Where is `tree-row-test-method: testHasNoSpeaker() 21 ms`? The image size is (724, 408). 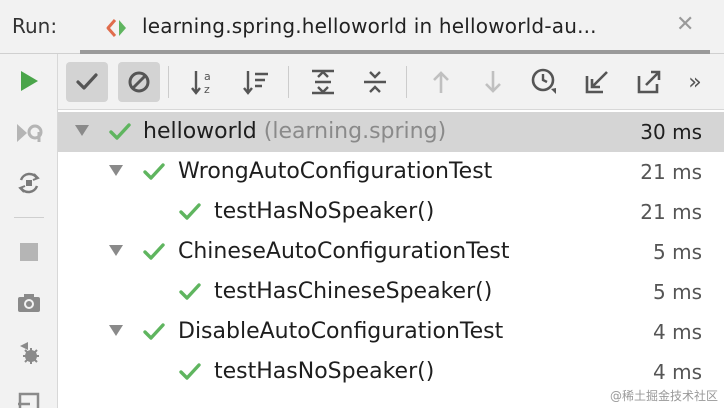
tree-row-test-method: testHasNoSpeaker() 21 ms is located at coordinates (391, 212).